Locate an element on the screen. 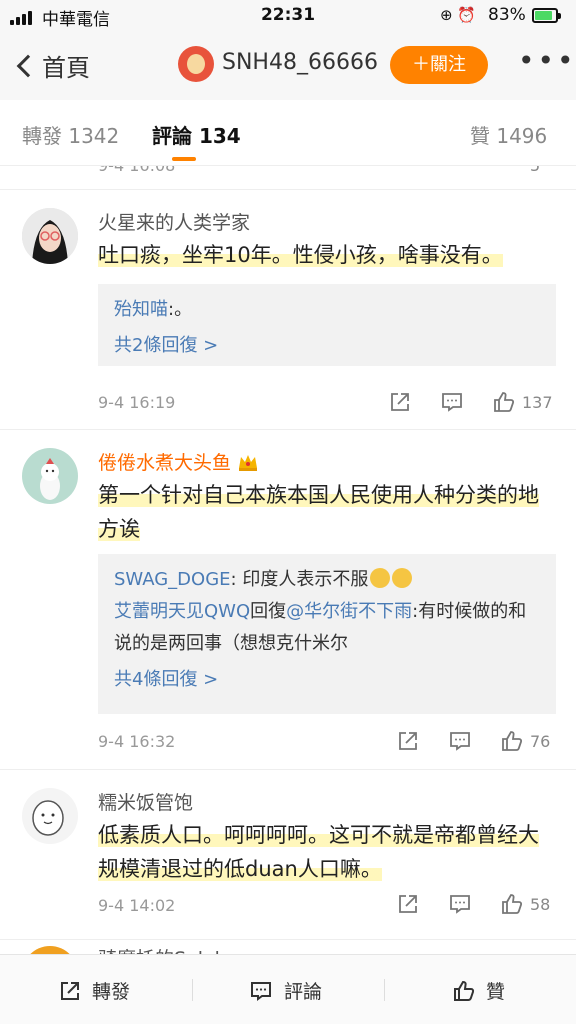 The width and height of the screenshot is (576, 1024). active-tab-indicator is located at coordinates (184, 159).